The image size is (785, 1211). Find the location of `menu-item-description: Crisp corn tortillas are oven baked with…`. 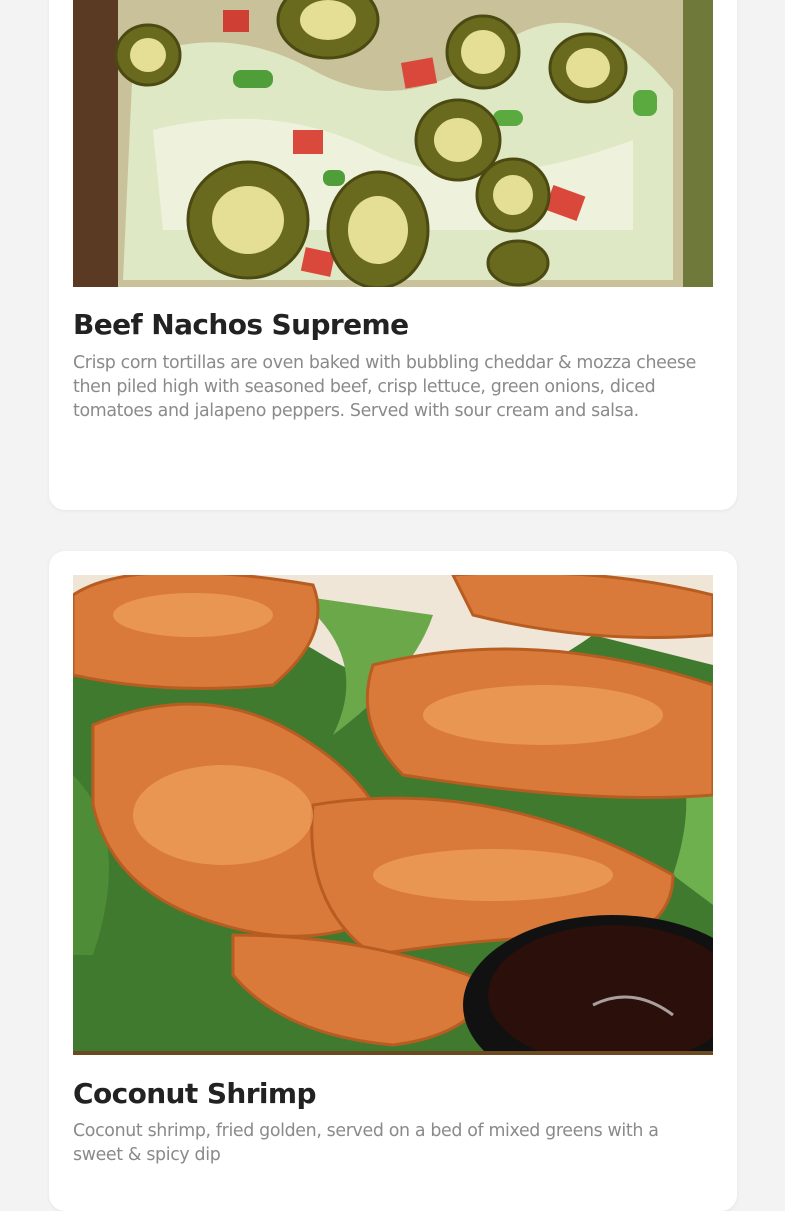

menu-item-description: Crisp corn tortillas are oven baked with… is located at coordinates (384, 387).